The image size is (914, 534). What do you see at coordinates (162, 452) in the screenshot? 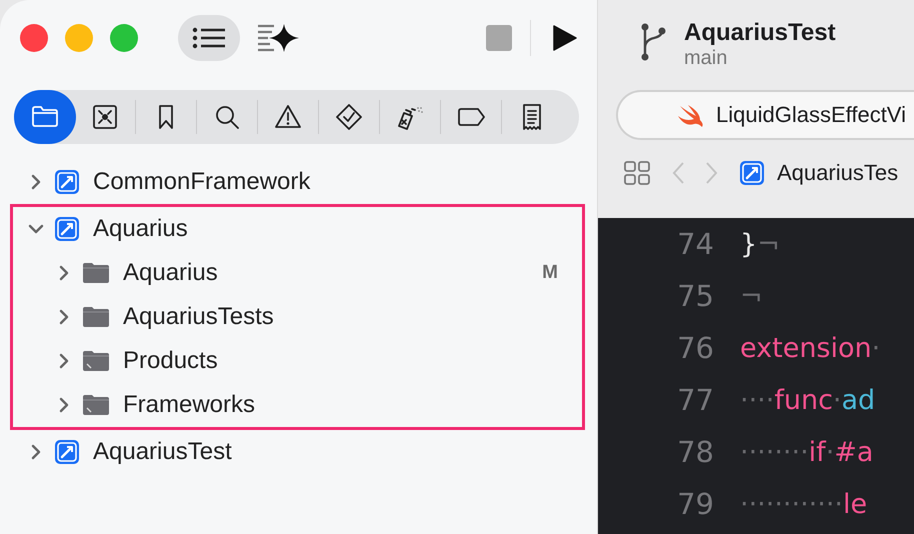
I see `tree-item-label: AquariusTest` at bounding box center [162, 452].